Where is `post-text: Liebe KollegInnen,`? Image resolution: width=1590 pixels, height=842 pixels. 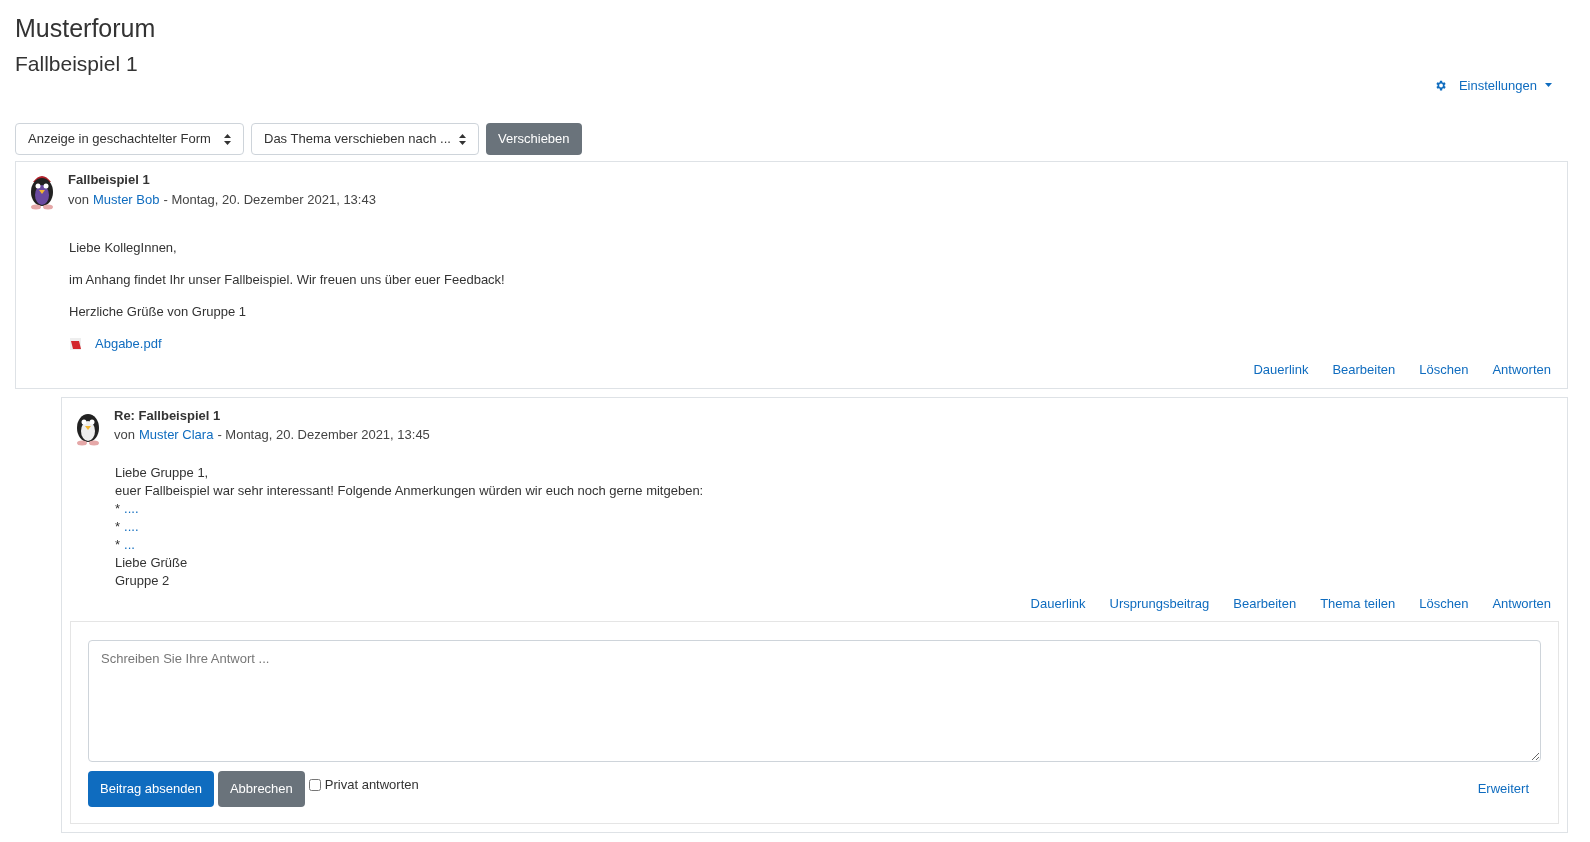
post-text: Liebe KollegInnen, is located at coordinates (123, 248).